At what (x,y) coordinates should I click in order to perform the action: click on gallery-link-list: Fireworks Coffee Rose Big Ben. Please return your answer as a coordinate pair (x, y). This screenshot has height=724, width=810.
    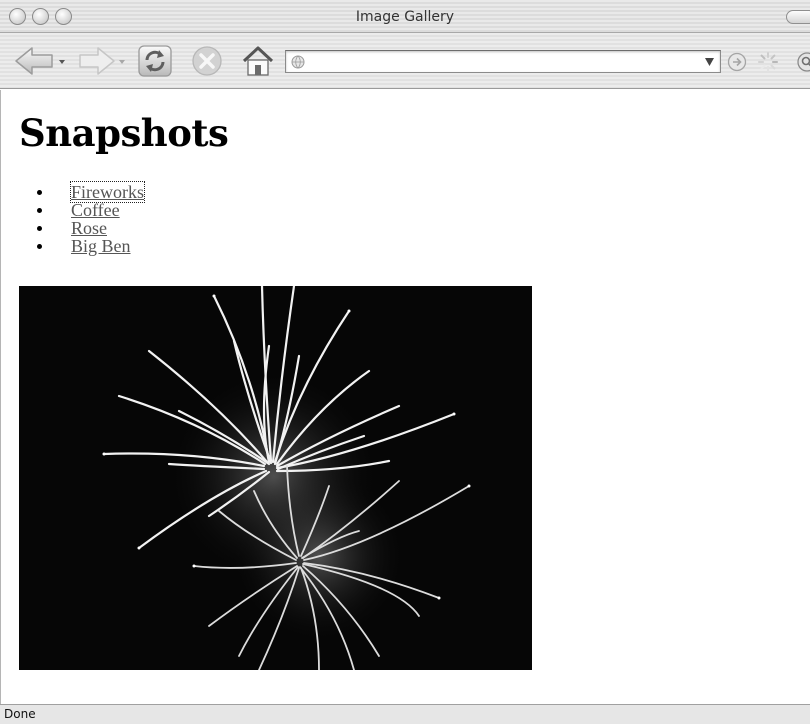
    Looking at the image, I should click on (91, 218).